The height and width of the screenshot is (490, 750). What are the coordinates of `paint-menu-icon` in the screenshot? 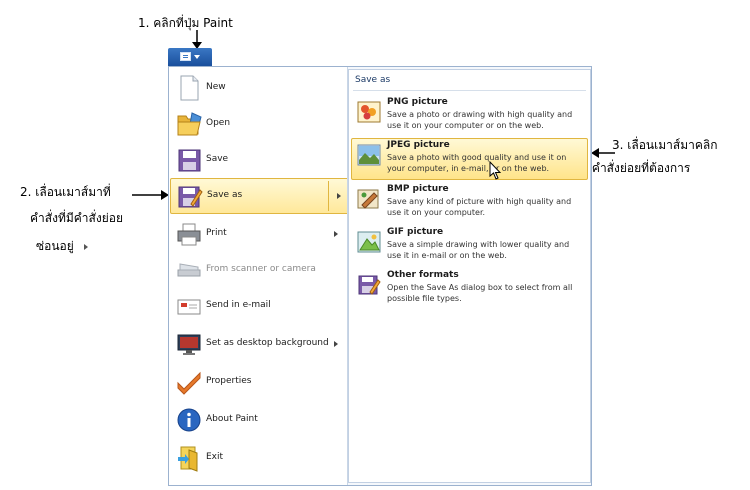 It's located at (185, 56).